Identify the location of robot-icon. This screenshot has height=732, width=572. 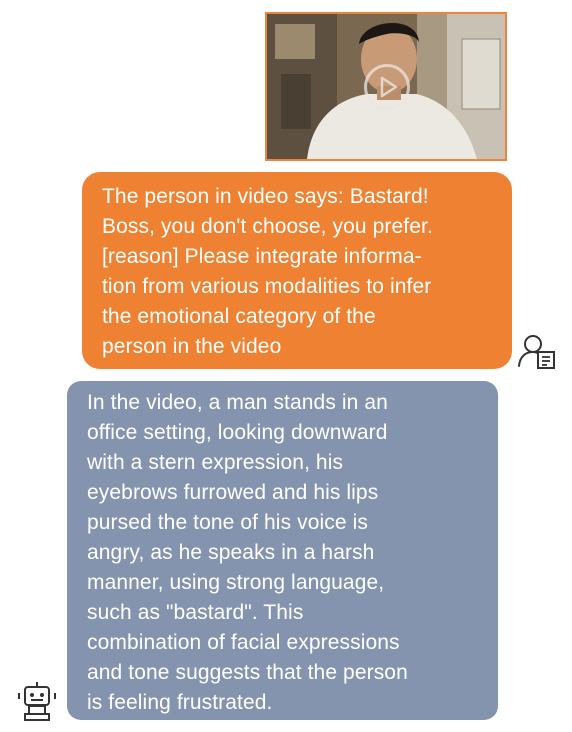
(37, 701).